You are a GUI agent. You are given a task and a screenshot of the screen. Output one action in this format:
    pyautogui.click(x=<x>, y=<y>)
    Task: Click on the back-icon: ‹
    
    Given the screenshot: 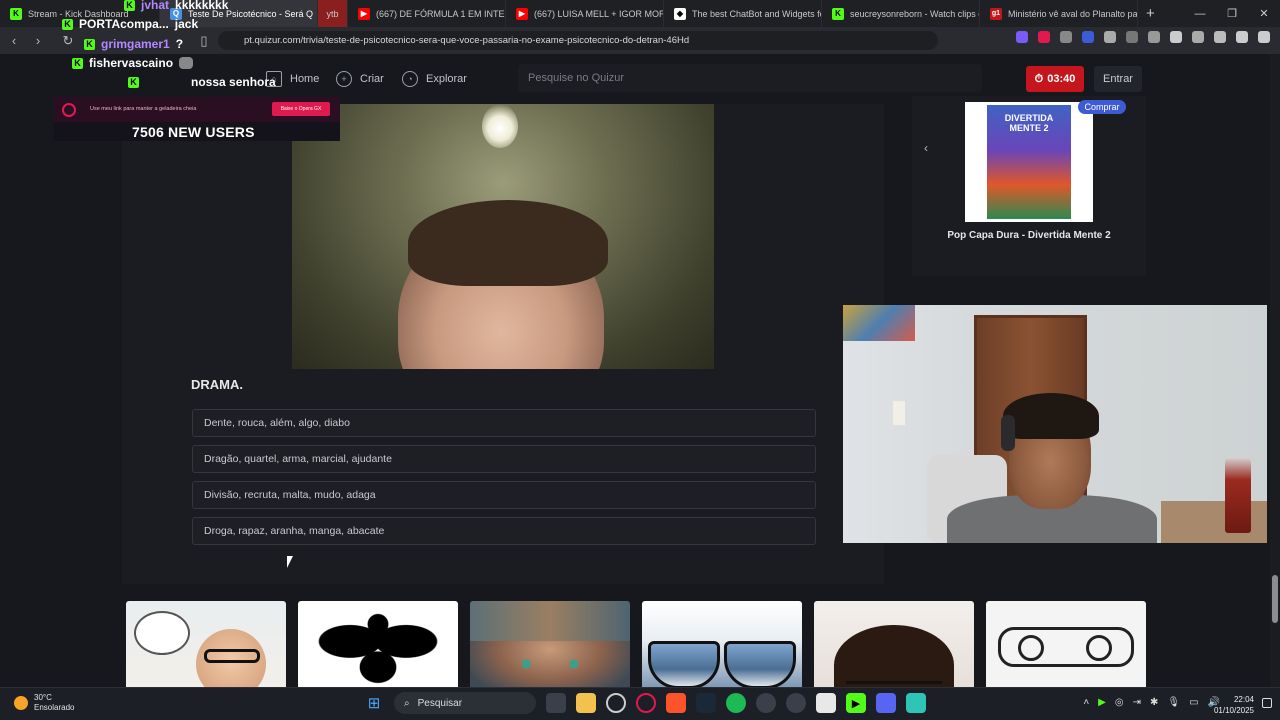 What is the action you would take?
    pyautogui.click(x=14, y=41)
    